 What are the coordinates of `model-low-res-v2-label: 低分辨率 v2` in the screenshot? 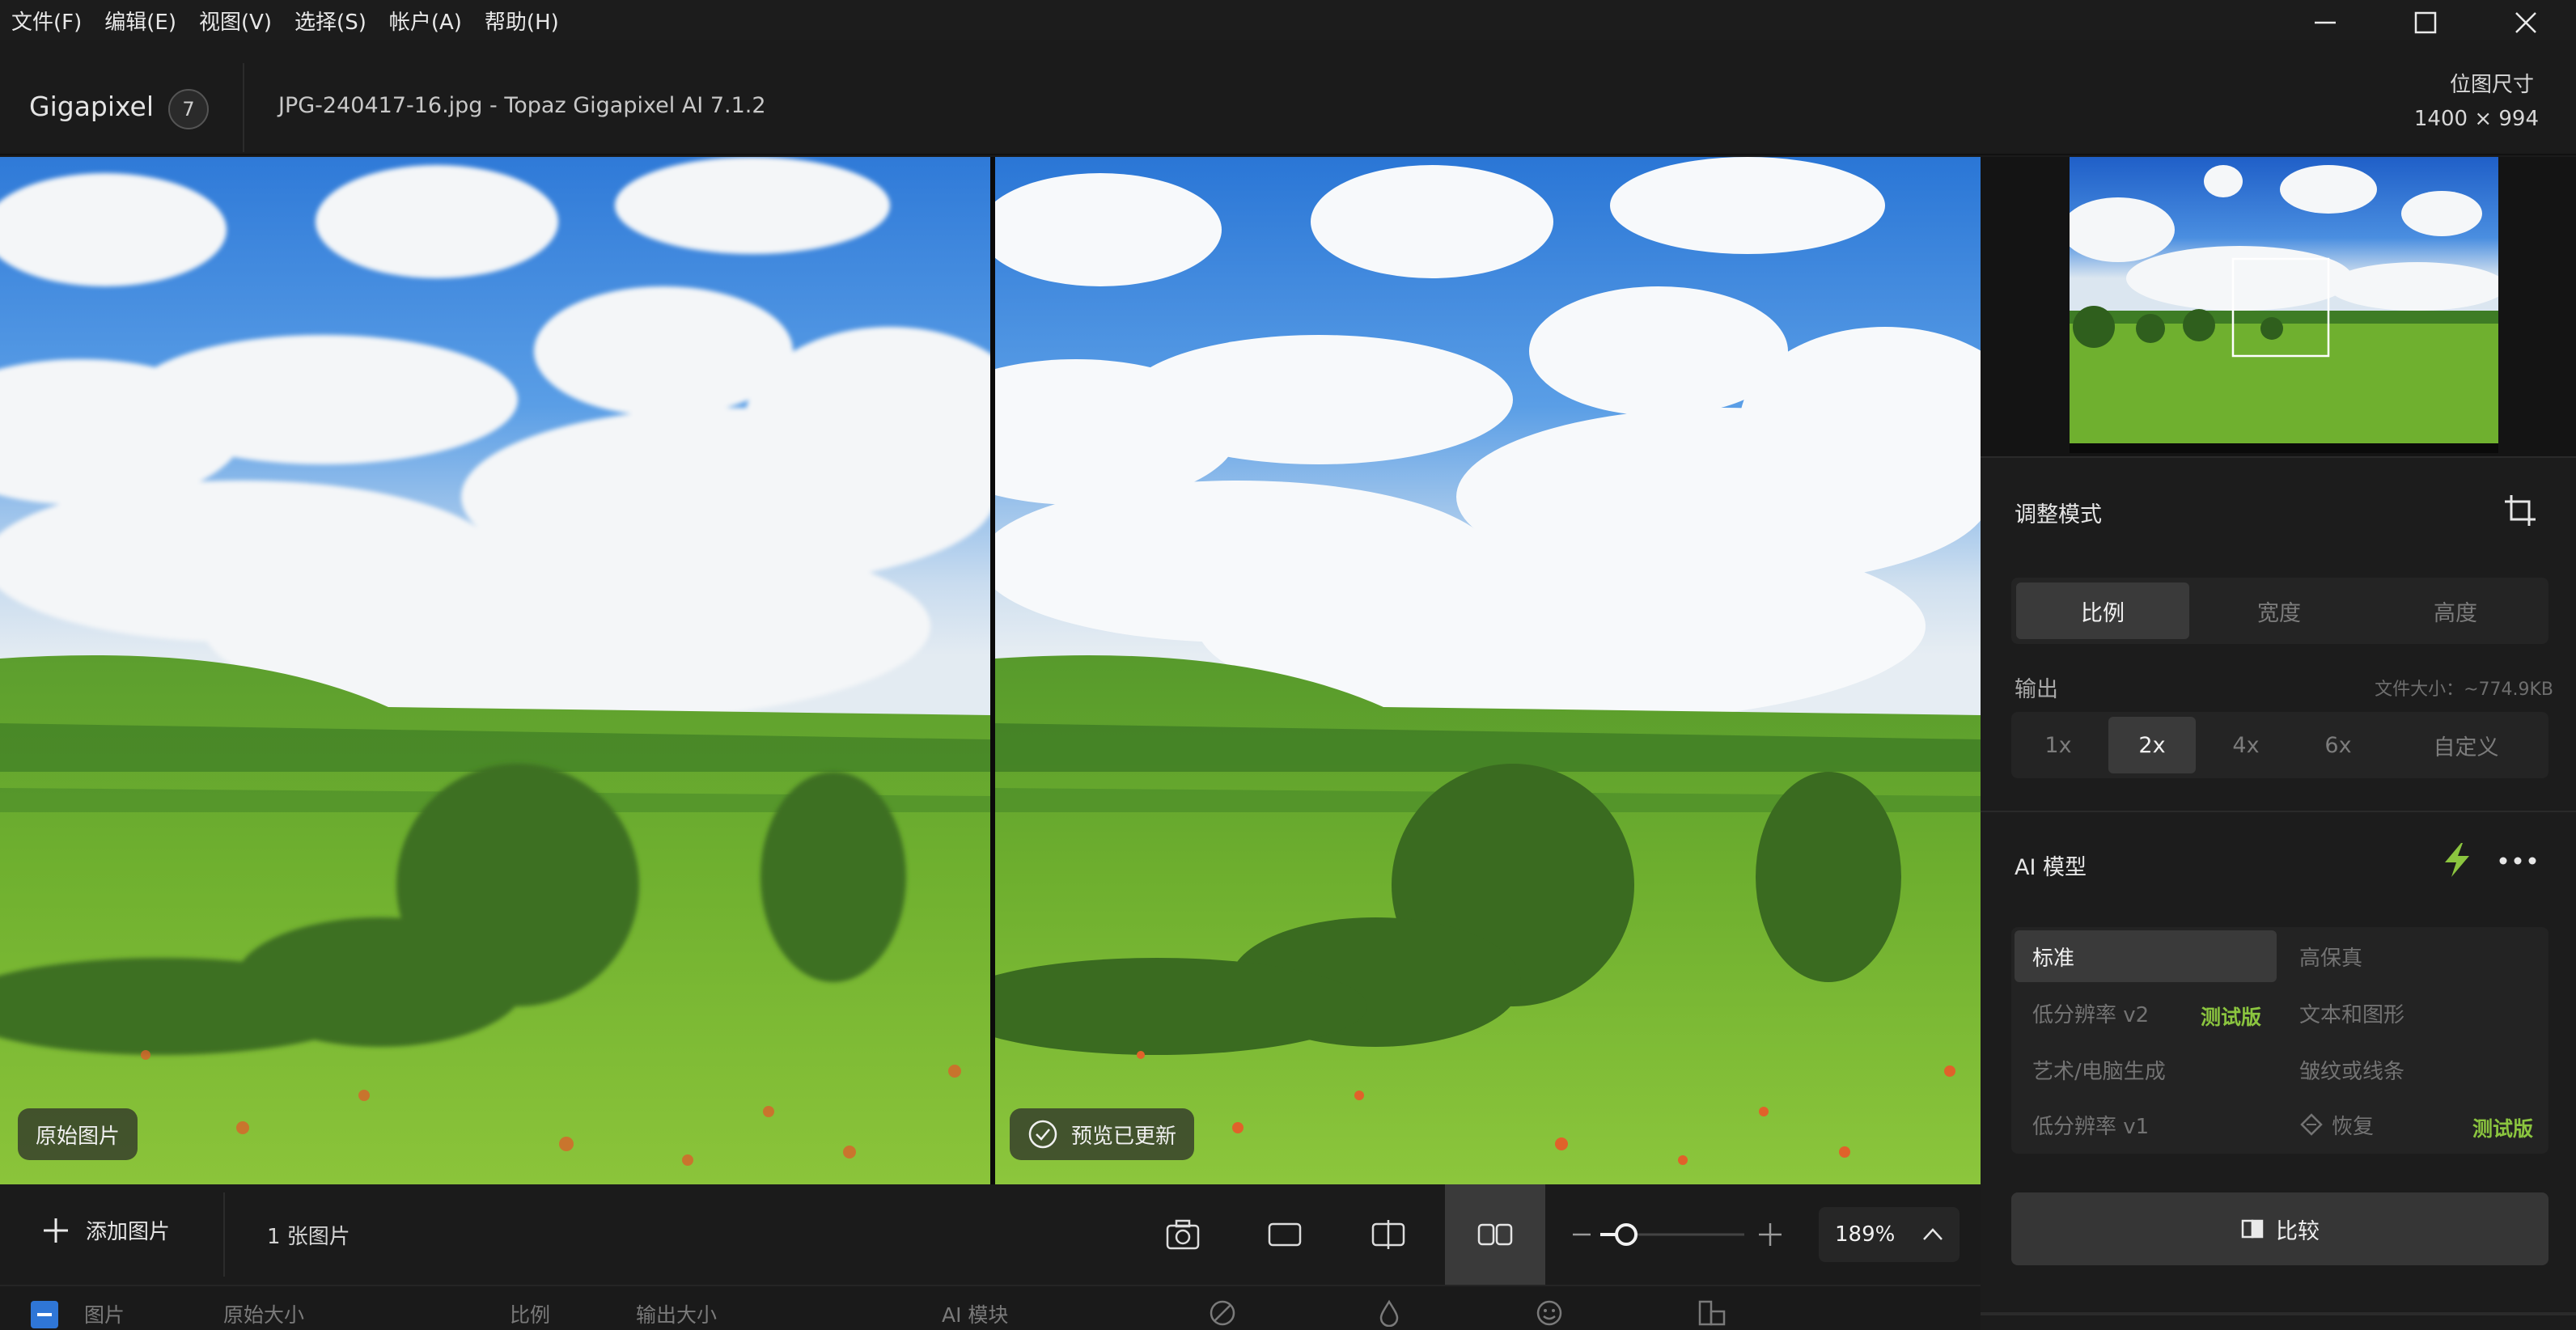 It's located at (2091, 1014).